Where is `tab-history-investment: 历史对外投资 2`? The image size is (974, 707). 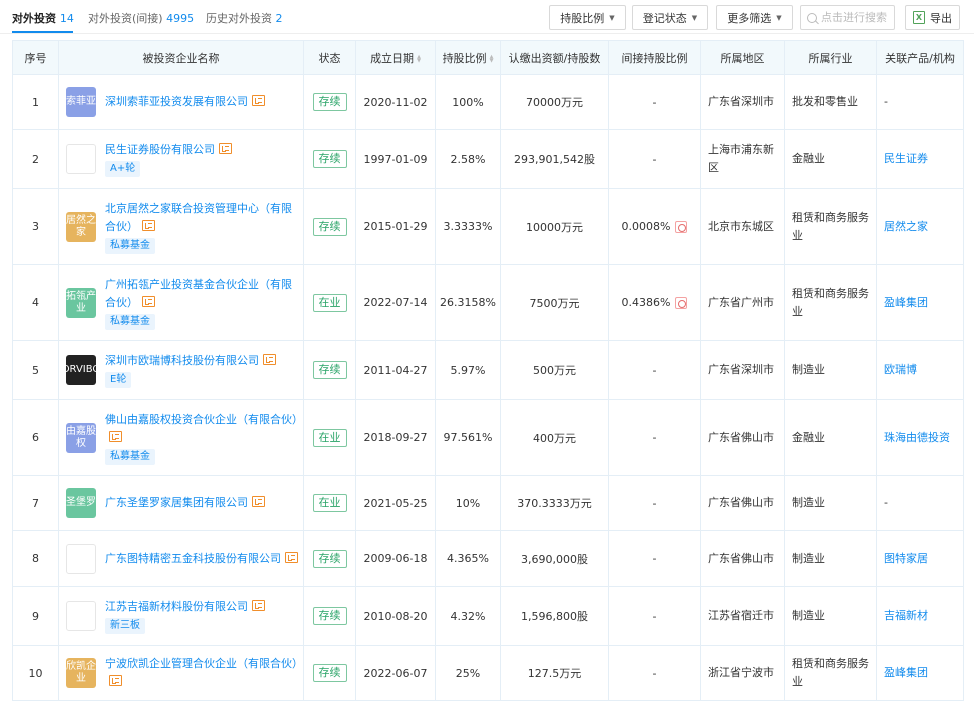
tab-history-investment: 历史对外投资 2 is located at coordinates (244, 18).